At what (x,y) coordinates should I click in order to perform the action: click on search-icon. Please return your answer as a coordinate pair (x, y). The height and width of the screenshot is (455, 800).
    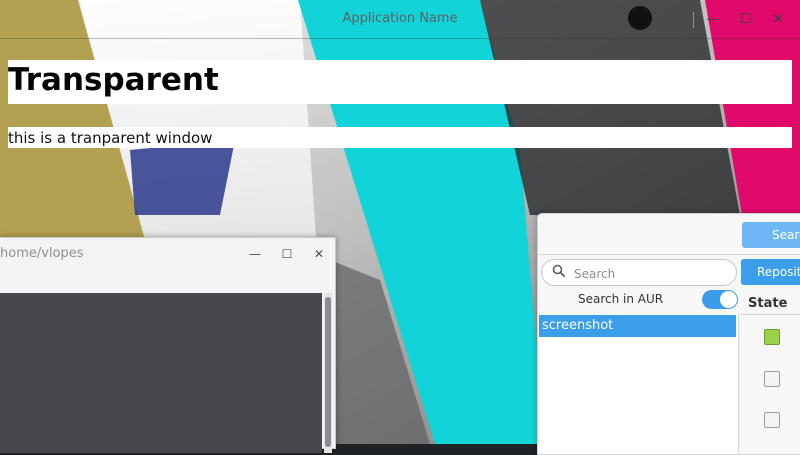
    Looking at the image, I should click on (559, 273).